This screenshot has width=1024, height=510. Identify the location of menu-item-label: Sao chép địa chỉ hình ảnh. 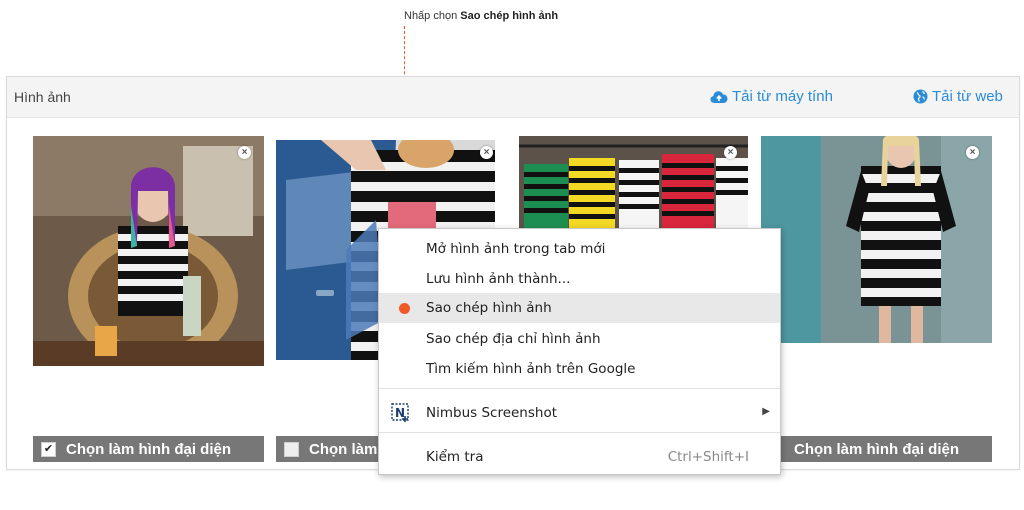
(513, 339).